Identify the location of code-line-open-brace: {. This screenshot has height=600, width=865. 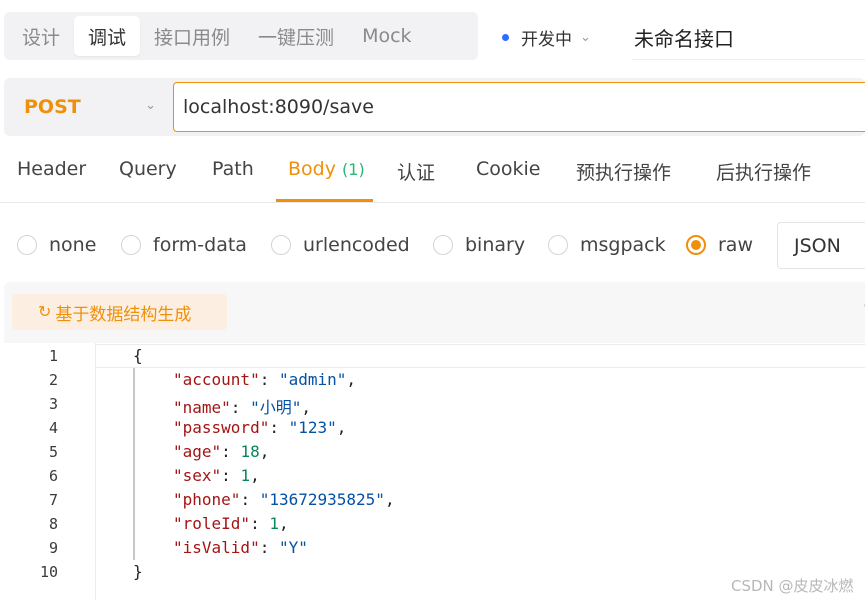
(138, 355).